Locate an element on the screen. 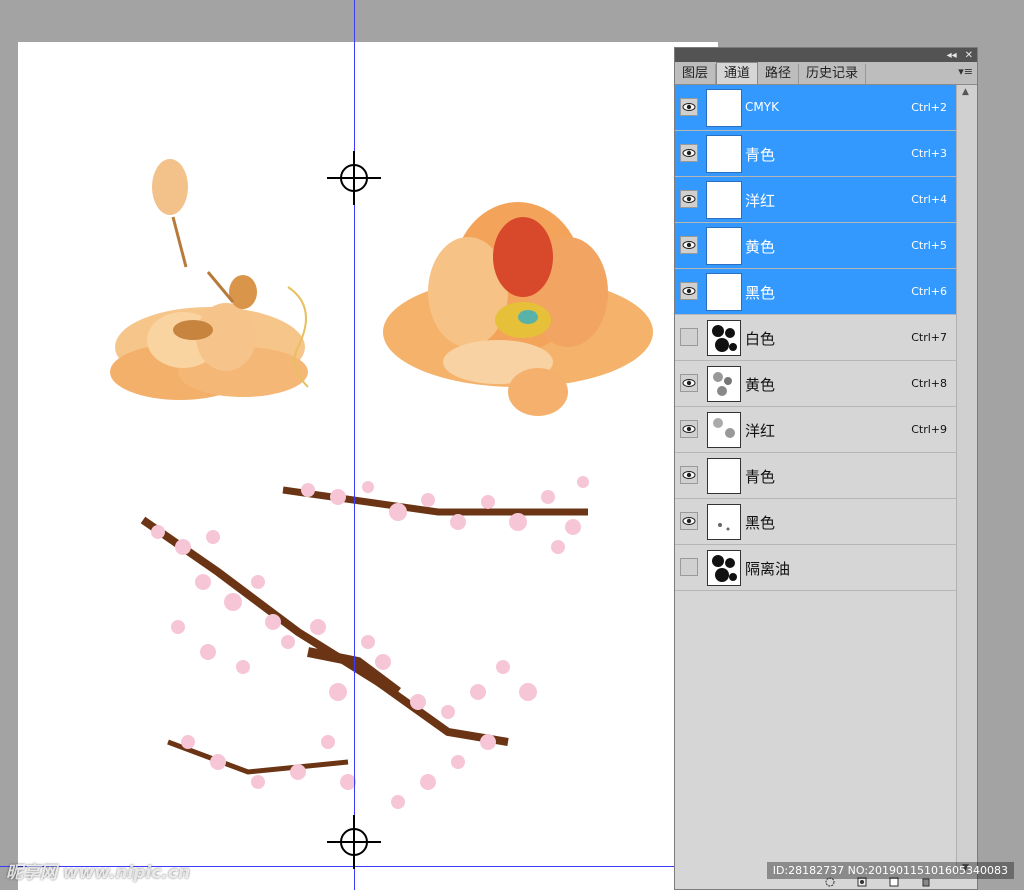  lotus-left is located at coordinates (209, 279).